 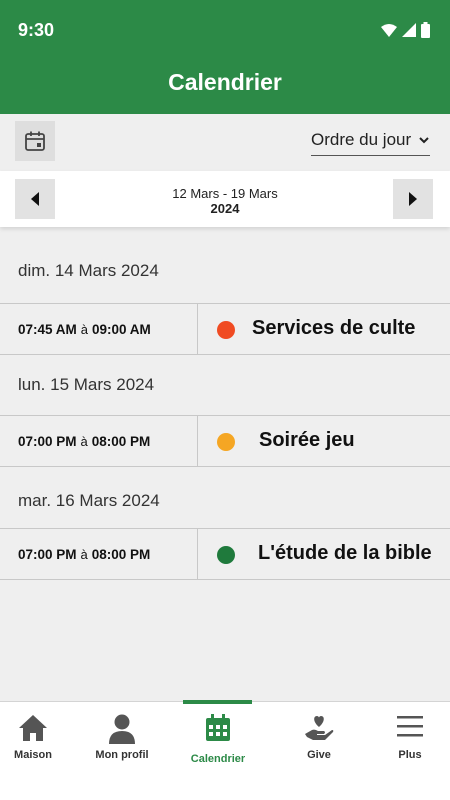 What do you see at coordinates (319, 747) in the screenshot?
I see `nav-item-give: Give` at bounding box center [319, 747].